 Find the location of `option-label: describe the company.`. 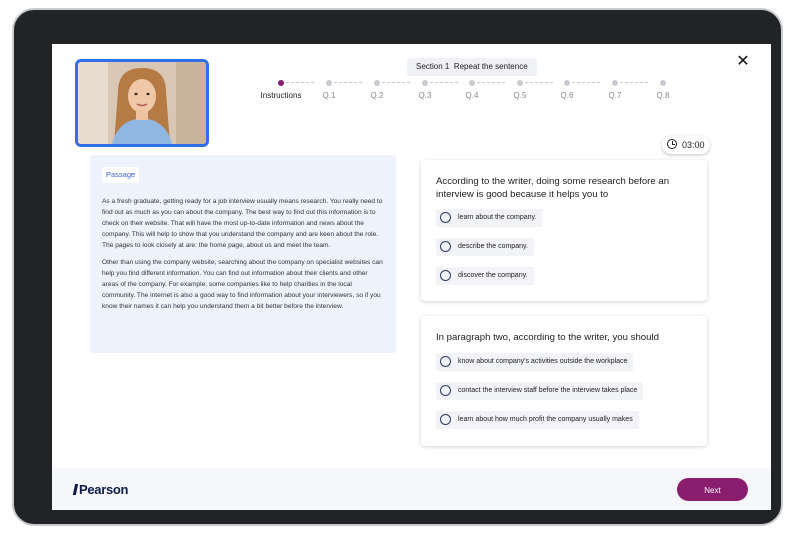

option-label: describe the company. is located at coordinates (493, 246).